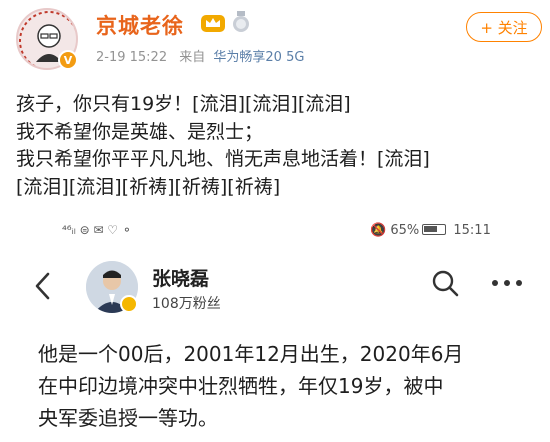  I want to click on verified-badge-icon, so click(129, 304).